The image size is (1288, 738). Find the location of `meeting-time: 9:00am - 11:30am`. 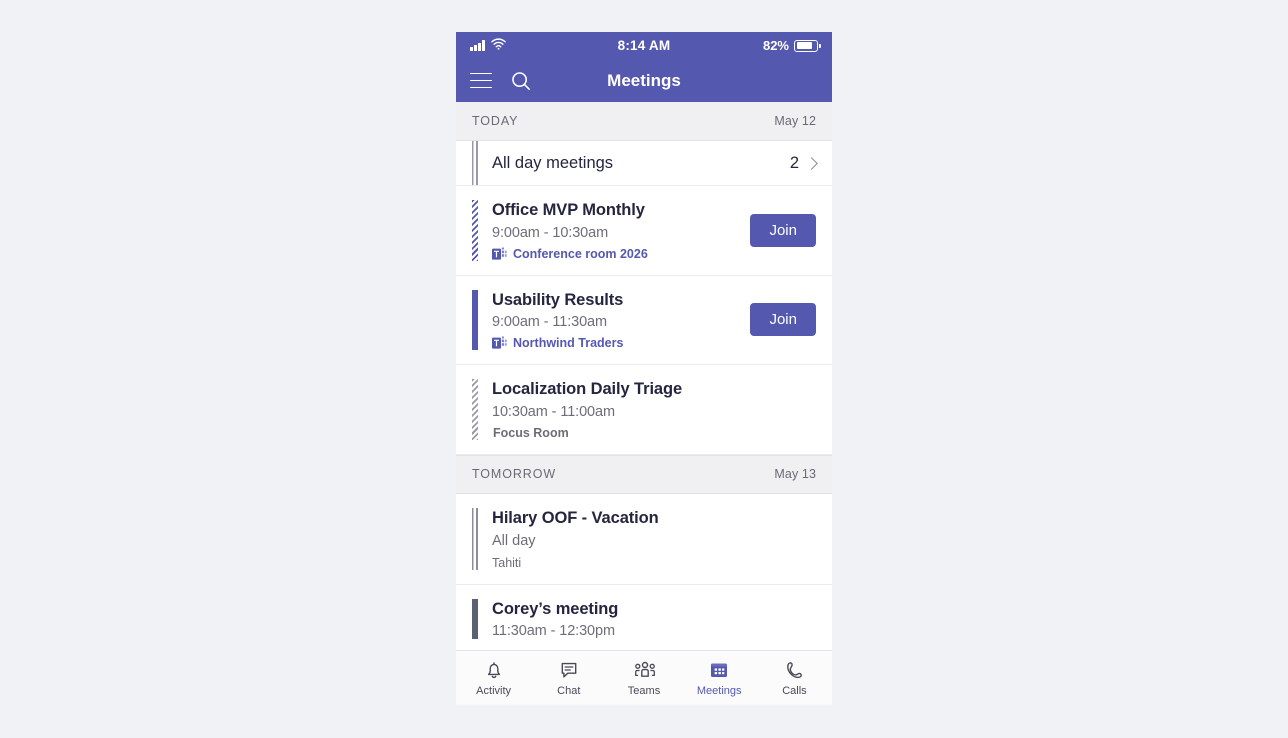

meeting-time: 9:00am - 11:30am is located at coordinates (550, 322).